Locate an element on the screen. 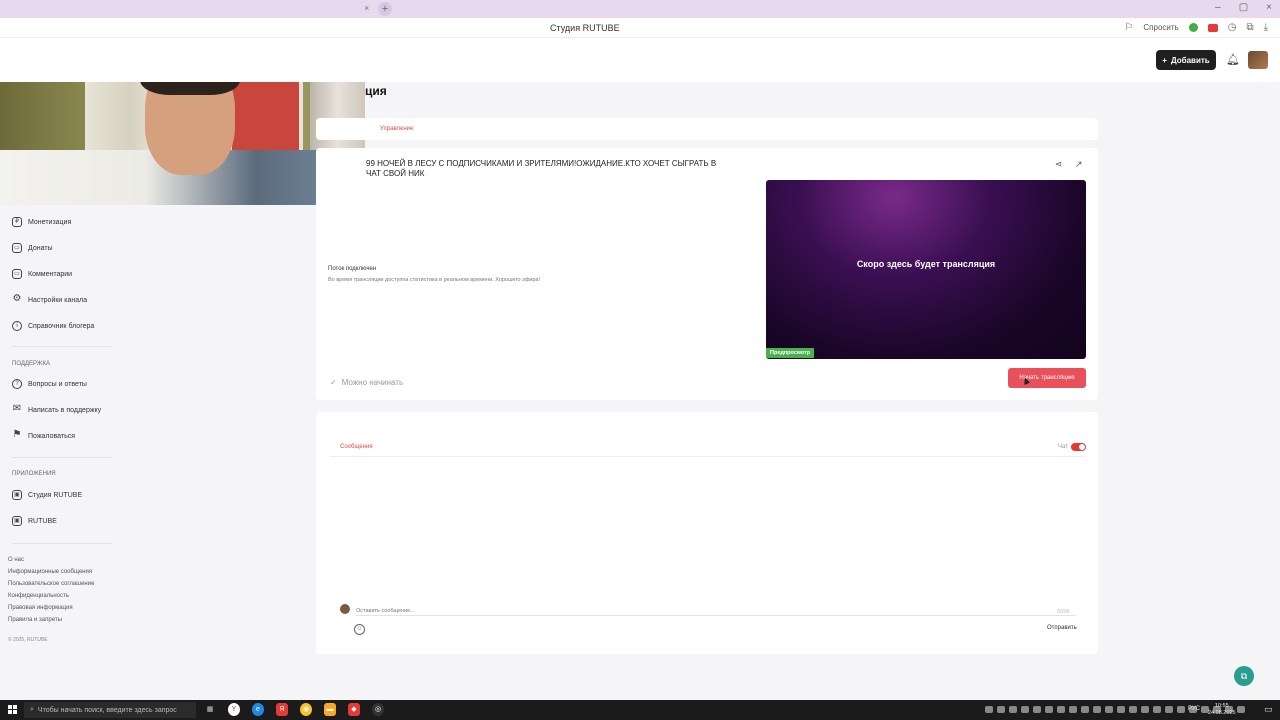  check-icon: ✓ is located at coordinates (333, 382).